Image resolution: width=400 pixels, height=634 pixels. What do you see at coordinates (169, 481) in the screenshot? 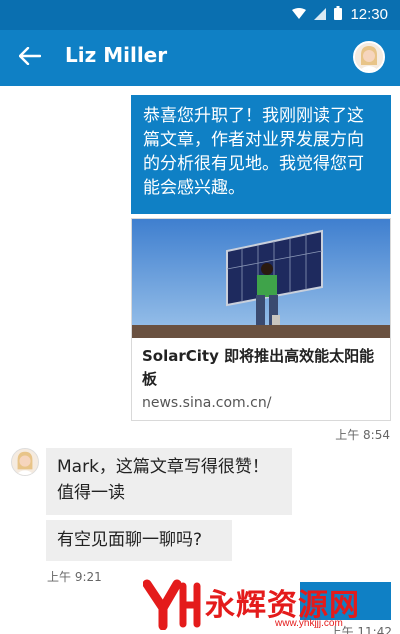
I see `incoming-message: Mark，这篇文章写得很赞！值得一读` at bounding box center [169, 481].